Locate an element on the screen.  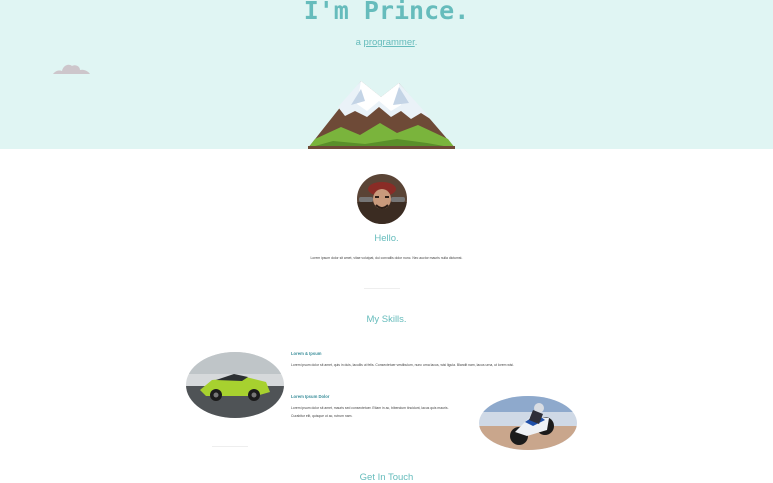
skill-title-1: Lorem & Ipsum is located at coordinates (306, 353).